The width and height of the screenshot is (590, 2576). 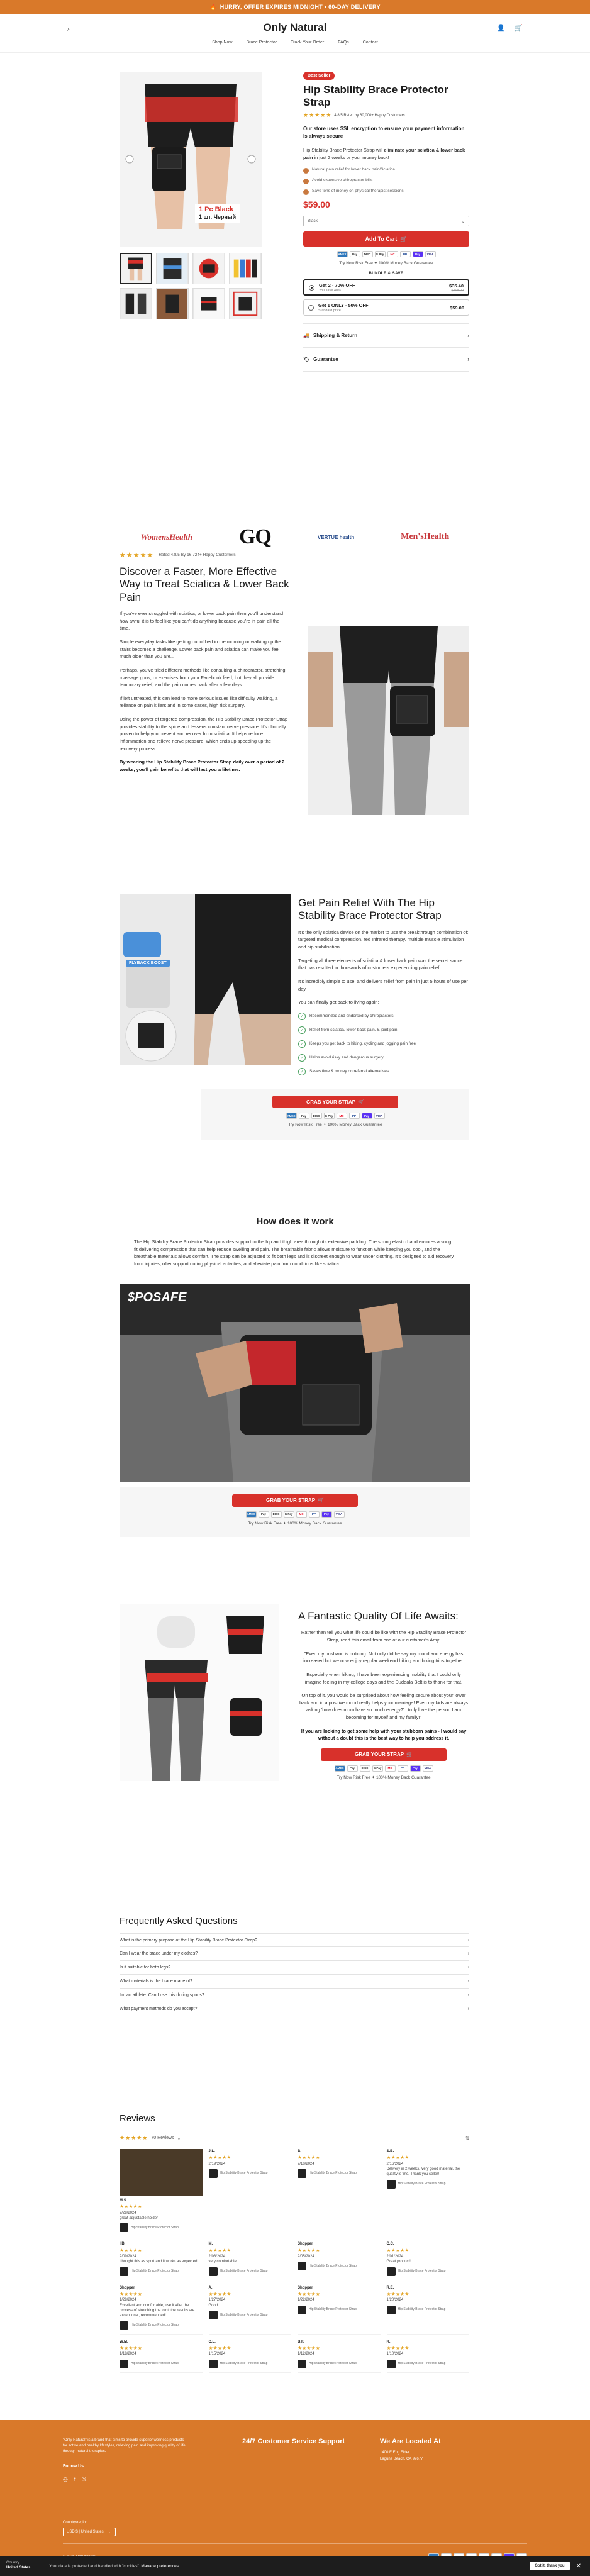 What do you see at coordinates (386, 336) in the screenshot?
I see `shipping-return-toggle: 🚚 Shipping & Return ›` at bounding box center [386, 336].